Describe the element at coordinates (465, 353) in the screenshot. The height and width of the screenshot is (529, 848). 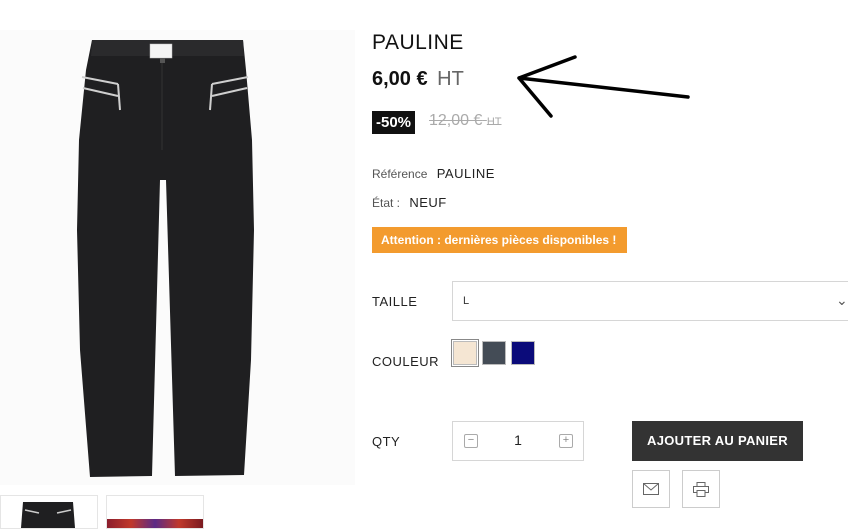
I see `color-swatch-beige` at that location.